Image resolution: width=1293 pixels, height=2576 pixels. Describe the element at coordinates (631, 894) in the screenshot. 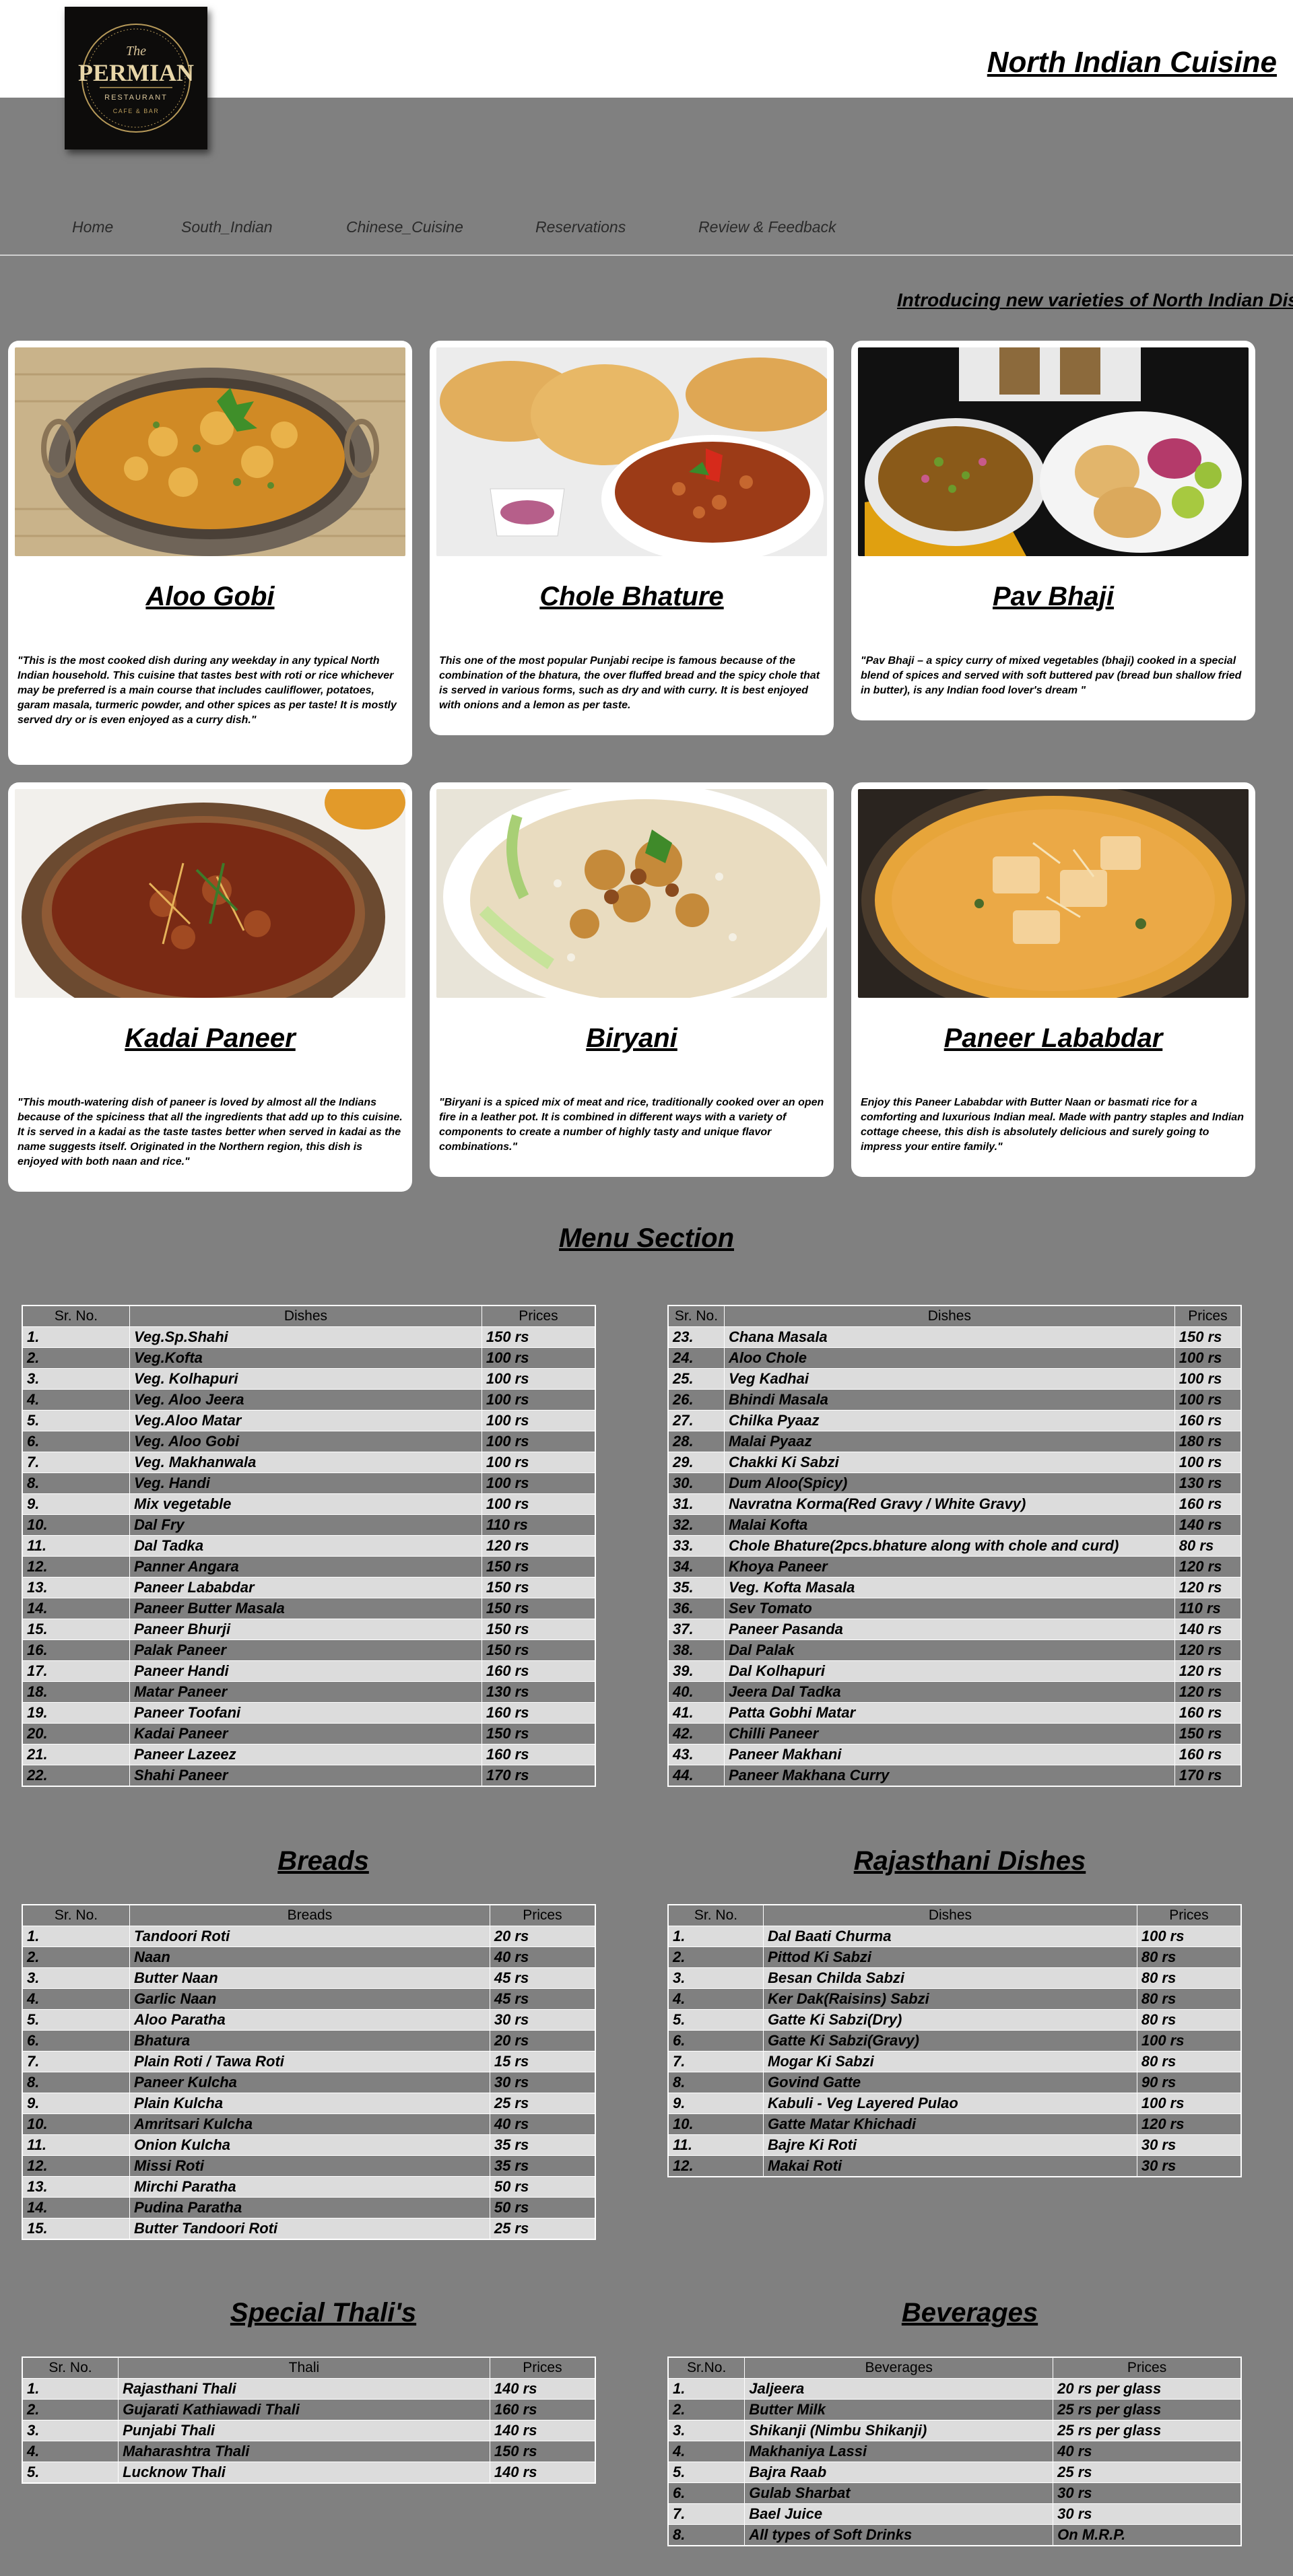

I see `biryani-photo-icon` at that location.